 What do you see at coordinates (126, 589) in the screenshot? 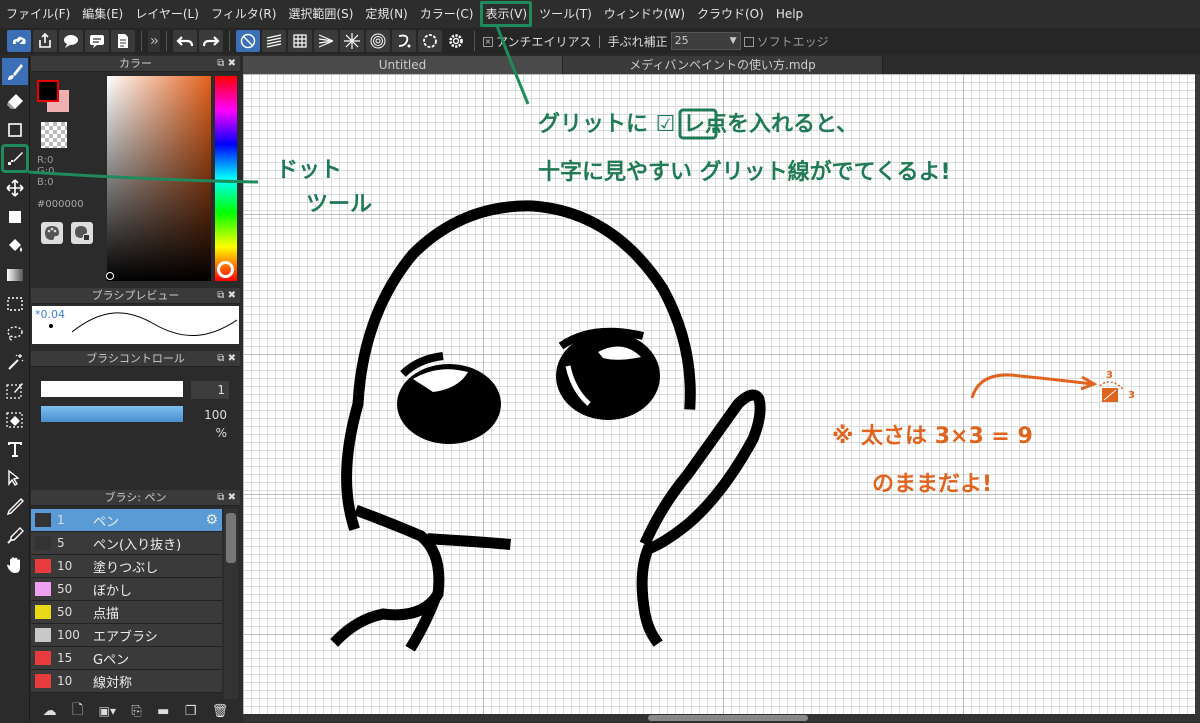
I see `brush-item-blur: 50 ぼかし` at bounding box center [126, 589].